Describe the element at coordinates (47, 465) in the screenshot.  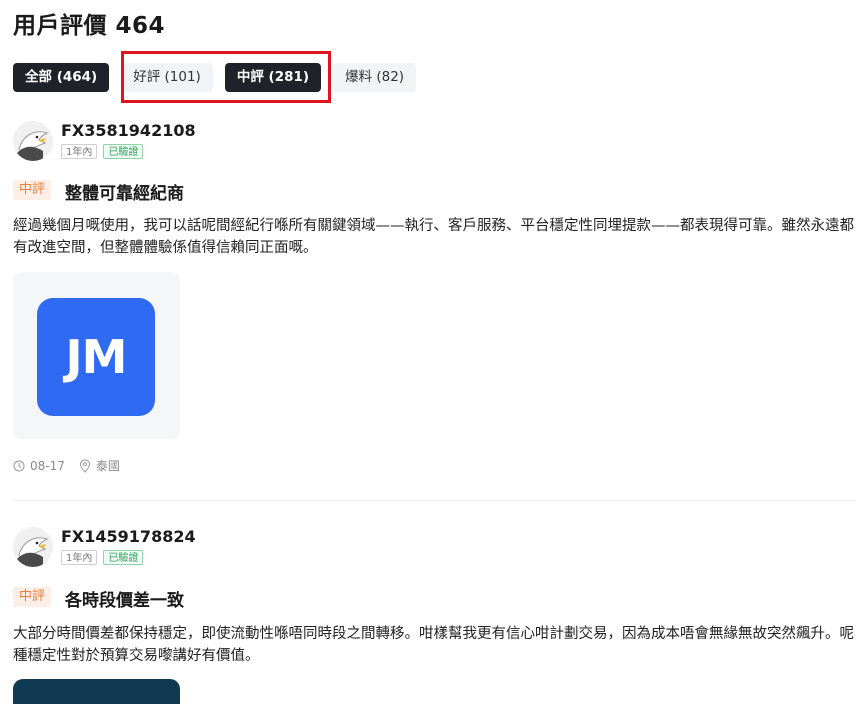
I see `review-date: 08-17` at that location.